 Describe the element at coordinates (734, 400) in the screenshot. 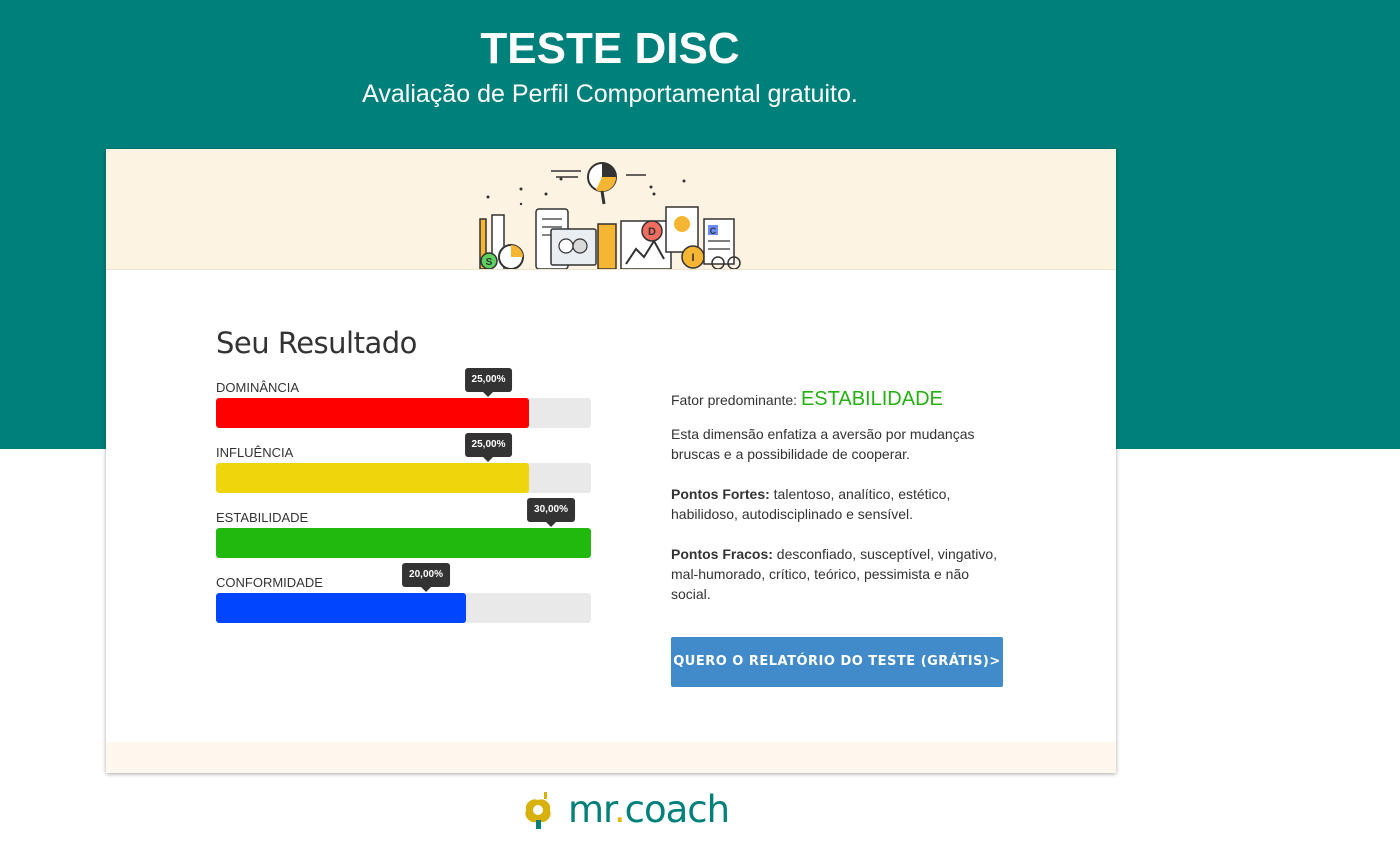

I see `factor-label: Fator predominante:` at that location.